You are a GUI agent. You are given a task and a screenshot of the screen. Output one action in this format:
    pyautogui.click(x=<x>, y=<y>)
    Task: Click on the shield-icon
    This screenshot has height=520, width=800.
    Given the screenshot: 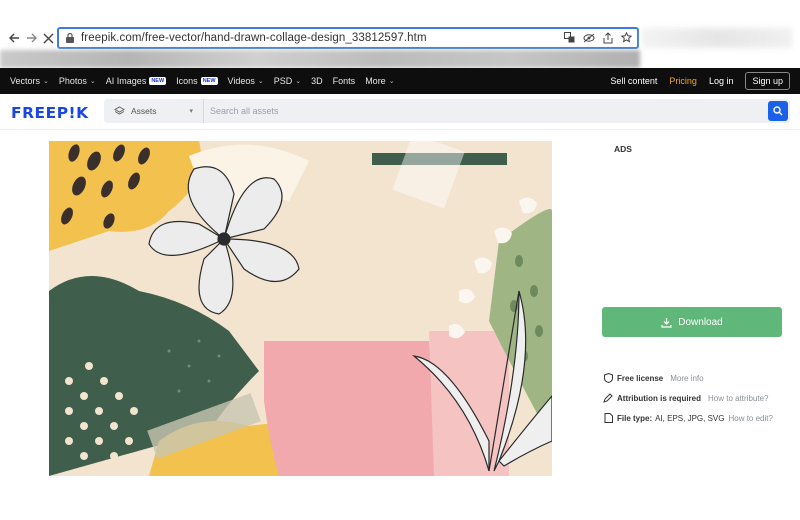 What is the action you would take?
    pyautogui.click(x=608, y=378)
    